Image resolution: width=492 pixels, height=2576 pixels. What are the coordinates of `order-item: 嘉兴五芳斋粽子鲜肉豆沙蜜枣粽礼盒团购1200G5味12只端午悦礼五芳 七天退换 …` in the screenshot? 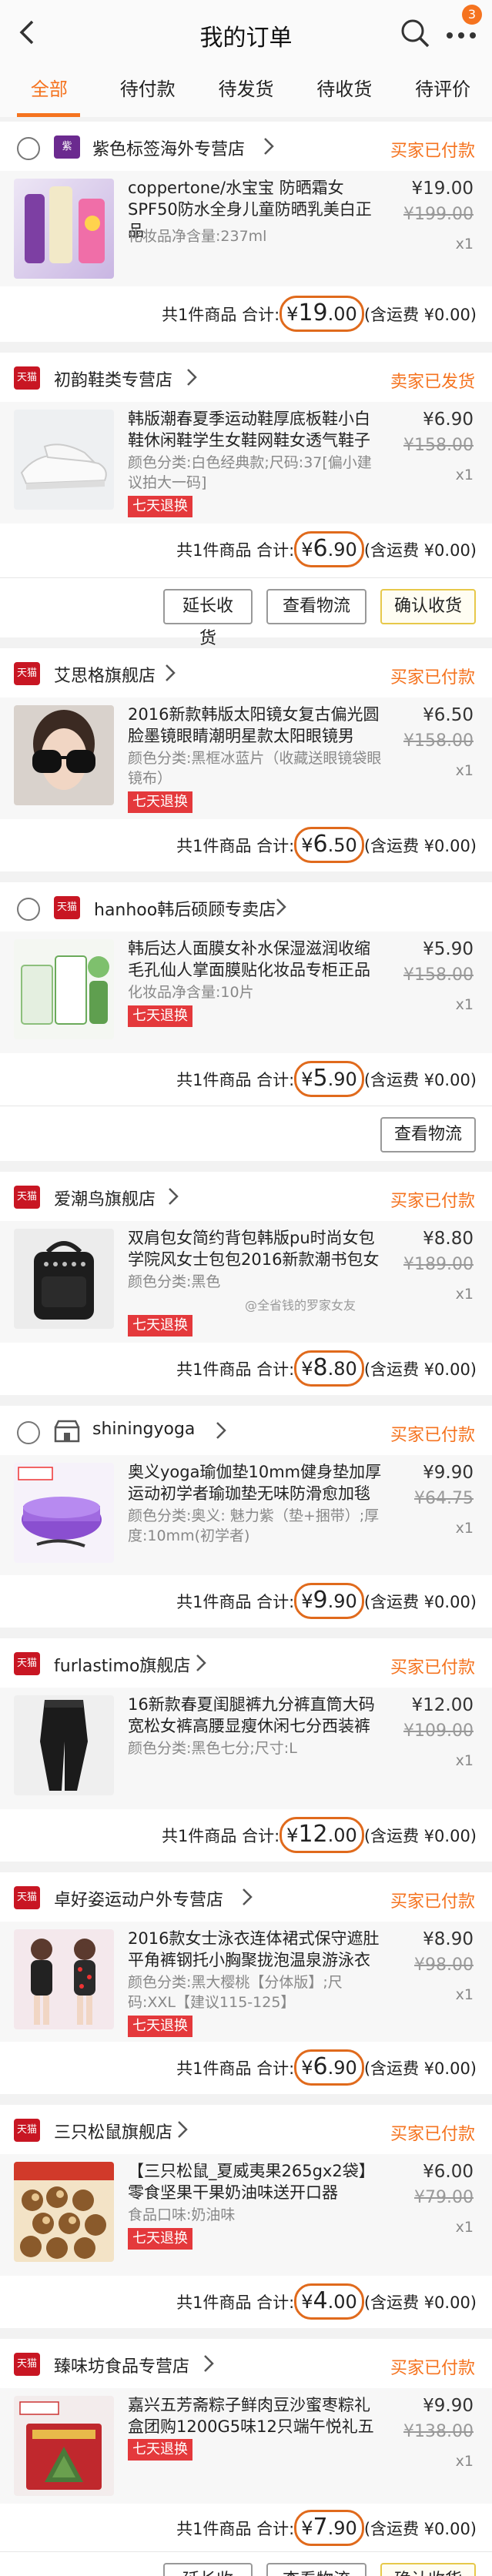 It's located at (246, 2446).